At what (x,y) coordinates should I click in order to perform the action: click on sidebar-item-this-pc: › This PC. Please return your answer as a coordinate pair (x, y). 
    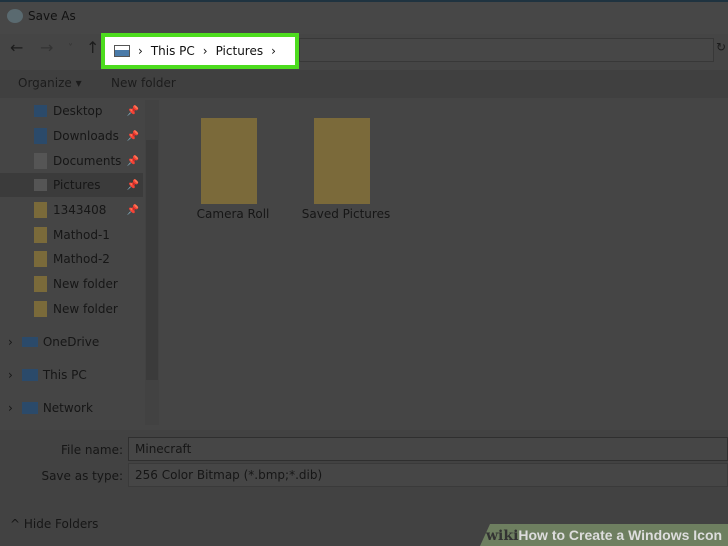
    Looking at the image, I should click on (71, 375).